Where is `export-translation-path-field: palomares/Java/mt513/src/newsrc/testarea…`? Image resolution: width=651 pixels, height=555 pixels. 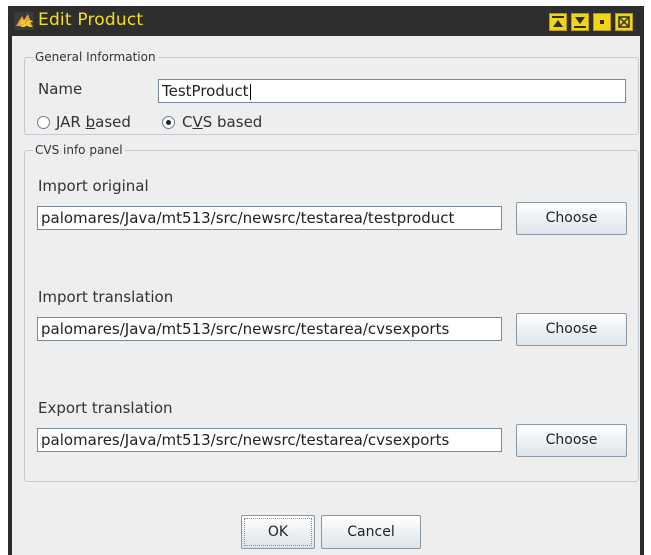
export-translation-path-field: palomares/Java/mt513/src/newsrc/testarea… is located at coordinates (269, 440).